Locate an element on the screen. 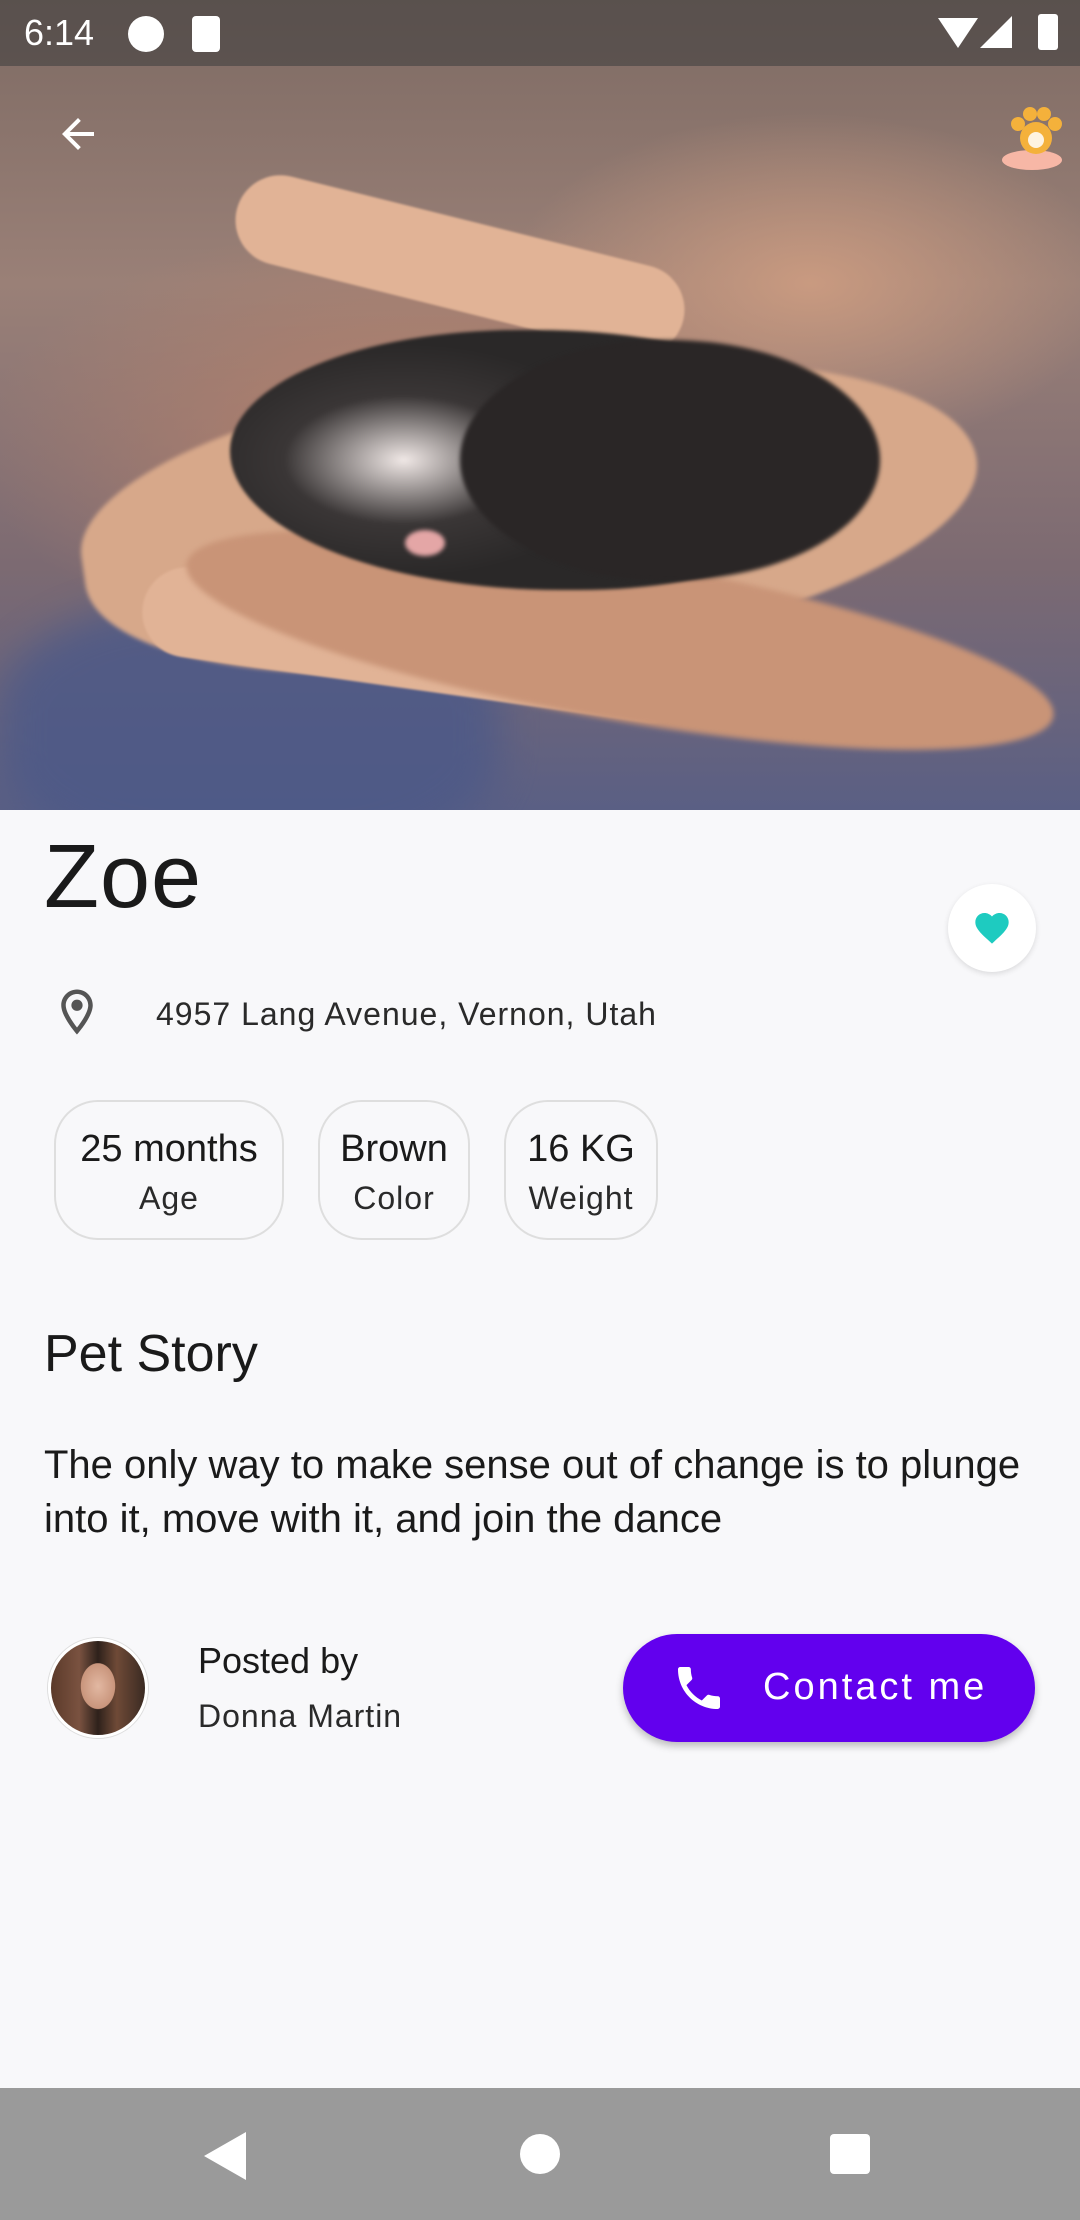  nav-recents-icon is located at coordinates (850, 2154).